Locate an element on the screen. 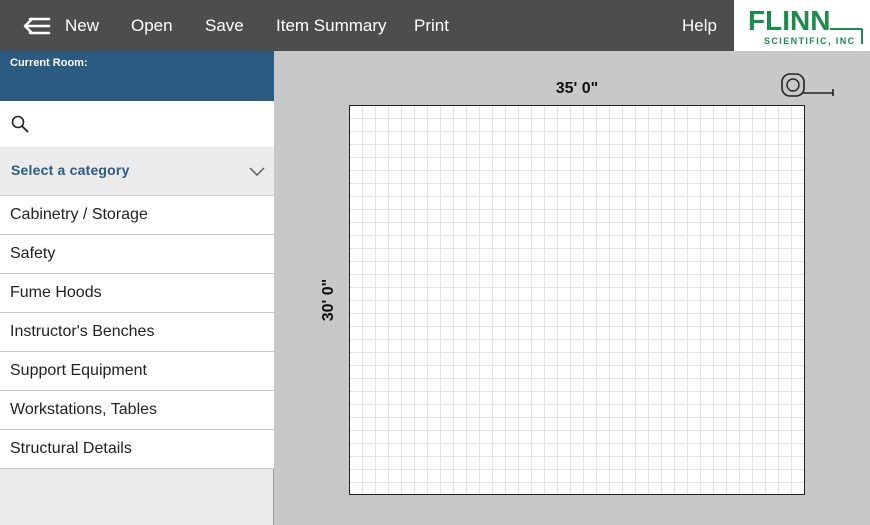 Image resolution: width=870 pixels, height=525 pixels. menu-back-icon is located at coordinates (37, 26).